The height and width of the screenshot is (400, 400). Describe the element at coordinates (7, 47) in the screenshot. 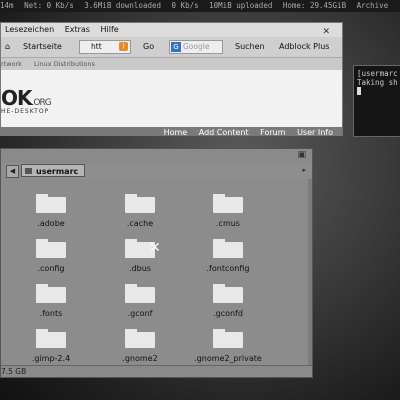

I see `home-icon: ⌂` at that location.